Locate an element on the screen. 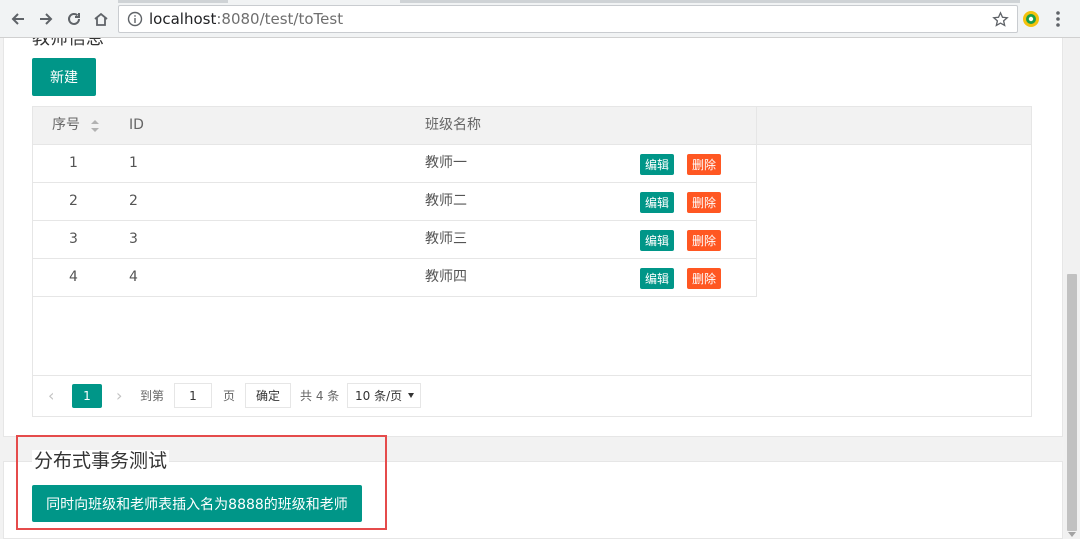 The height and width of the screenshot is (539, 1080). header-name: 班级名称 is located at coordinates (453, 125).